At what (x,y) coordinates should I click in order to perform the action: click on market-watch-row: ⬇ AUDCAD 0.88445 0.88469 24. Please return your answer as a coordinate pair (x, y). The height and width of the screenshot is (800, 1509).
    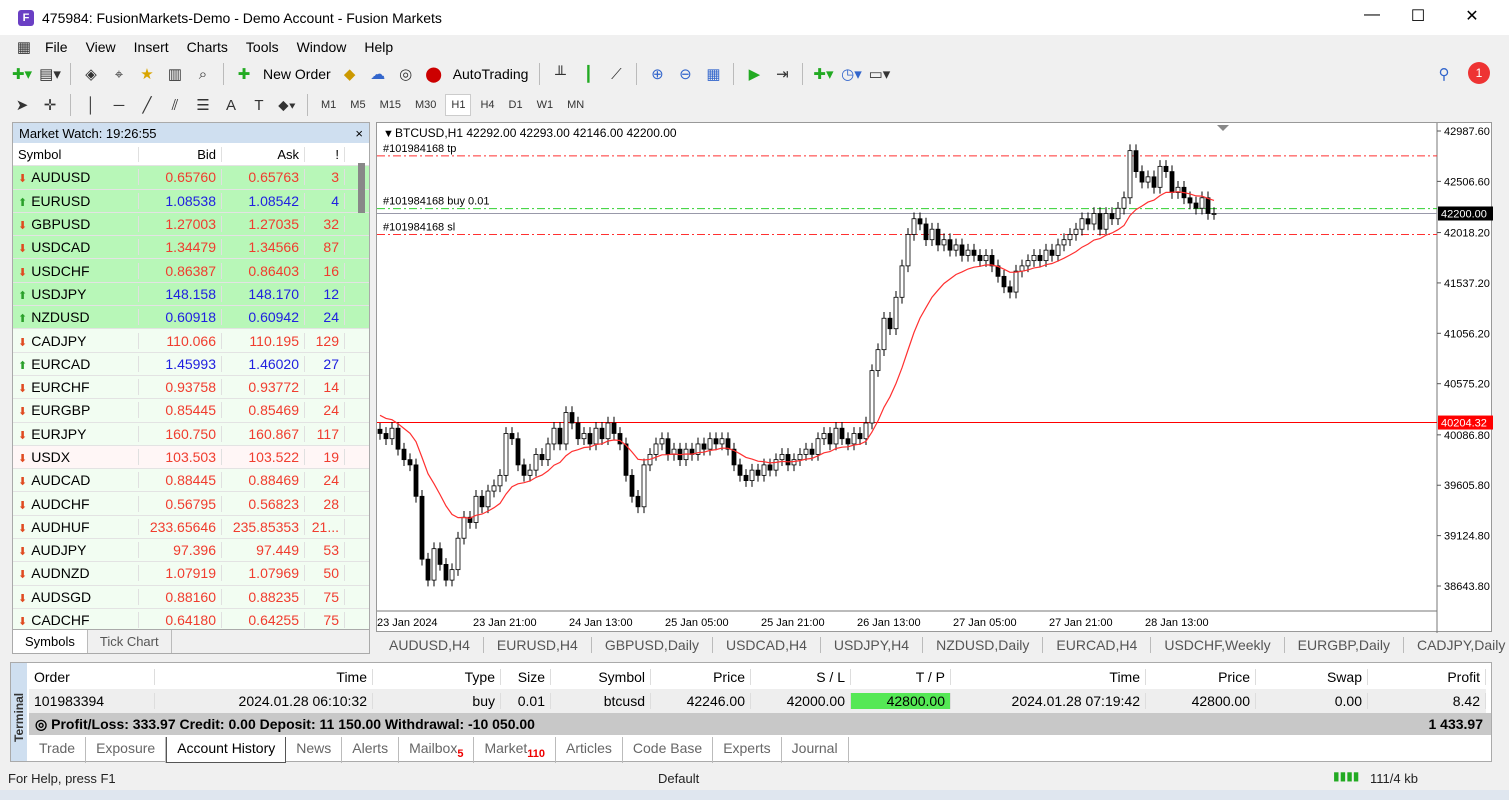
    Looking at the image, I should click on (191, 481).